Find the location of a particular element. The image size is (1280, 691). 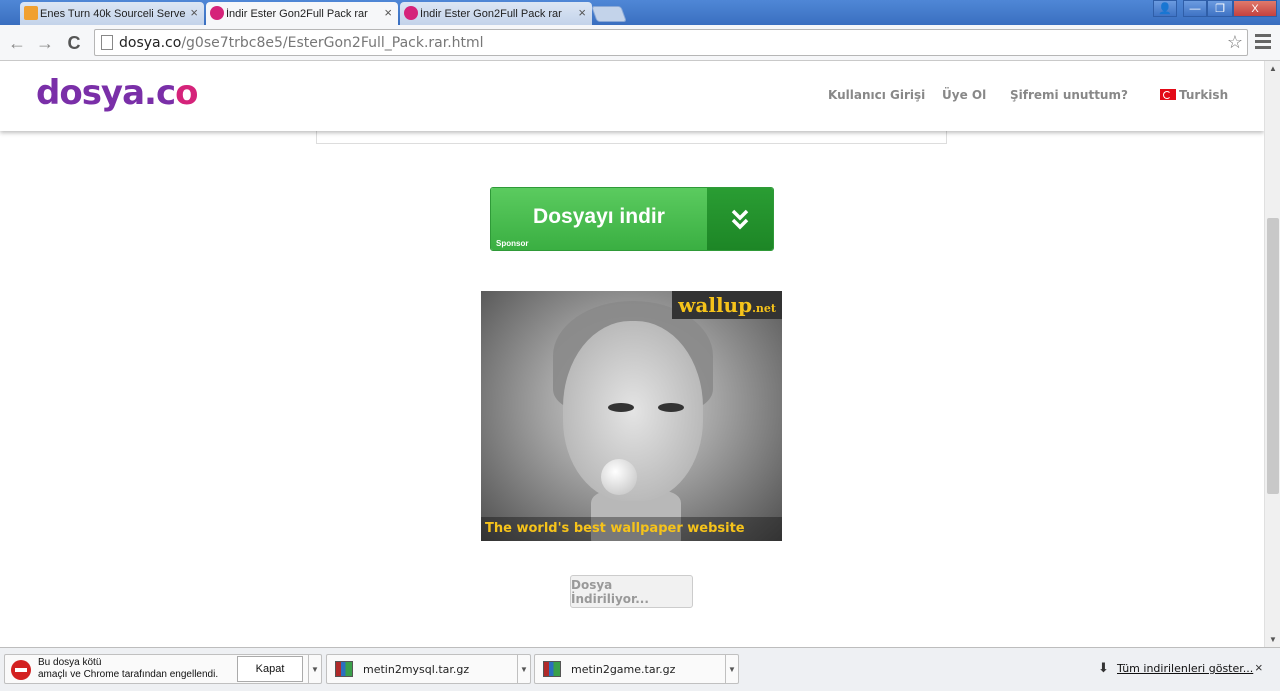

ad-image-bubble is located at coordinates (619, 477).